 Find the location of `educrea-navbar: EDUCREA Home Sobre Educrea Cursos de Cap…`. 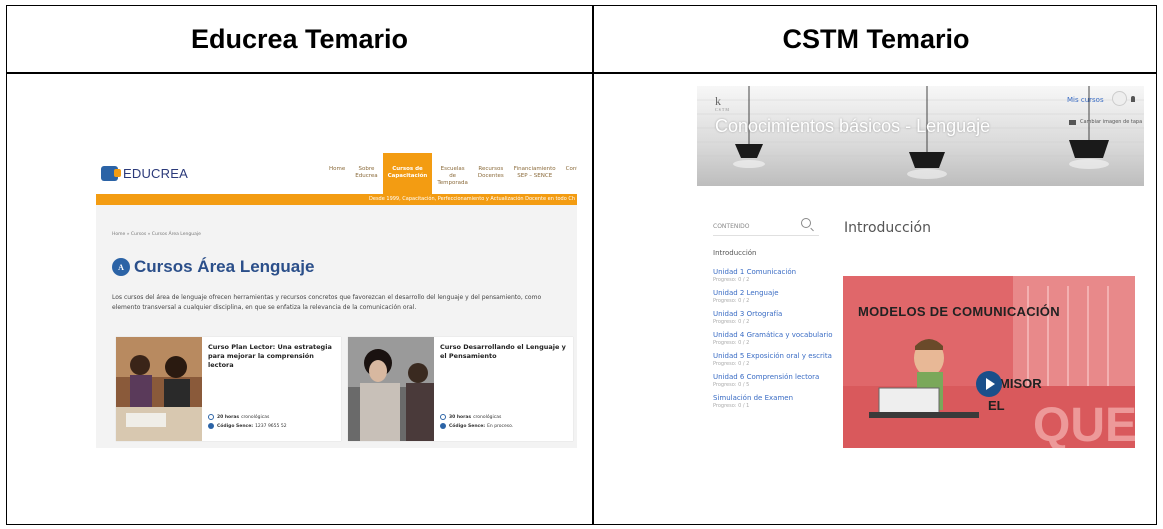

educrea-navbar: EDUCREA Home Sobre Educrea Cursos de Cap… is located at coordinates (336, 173).